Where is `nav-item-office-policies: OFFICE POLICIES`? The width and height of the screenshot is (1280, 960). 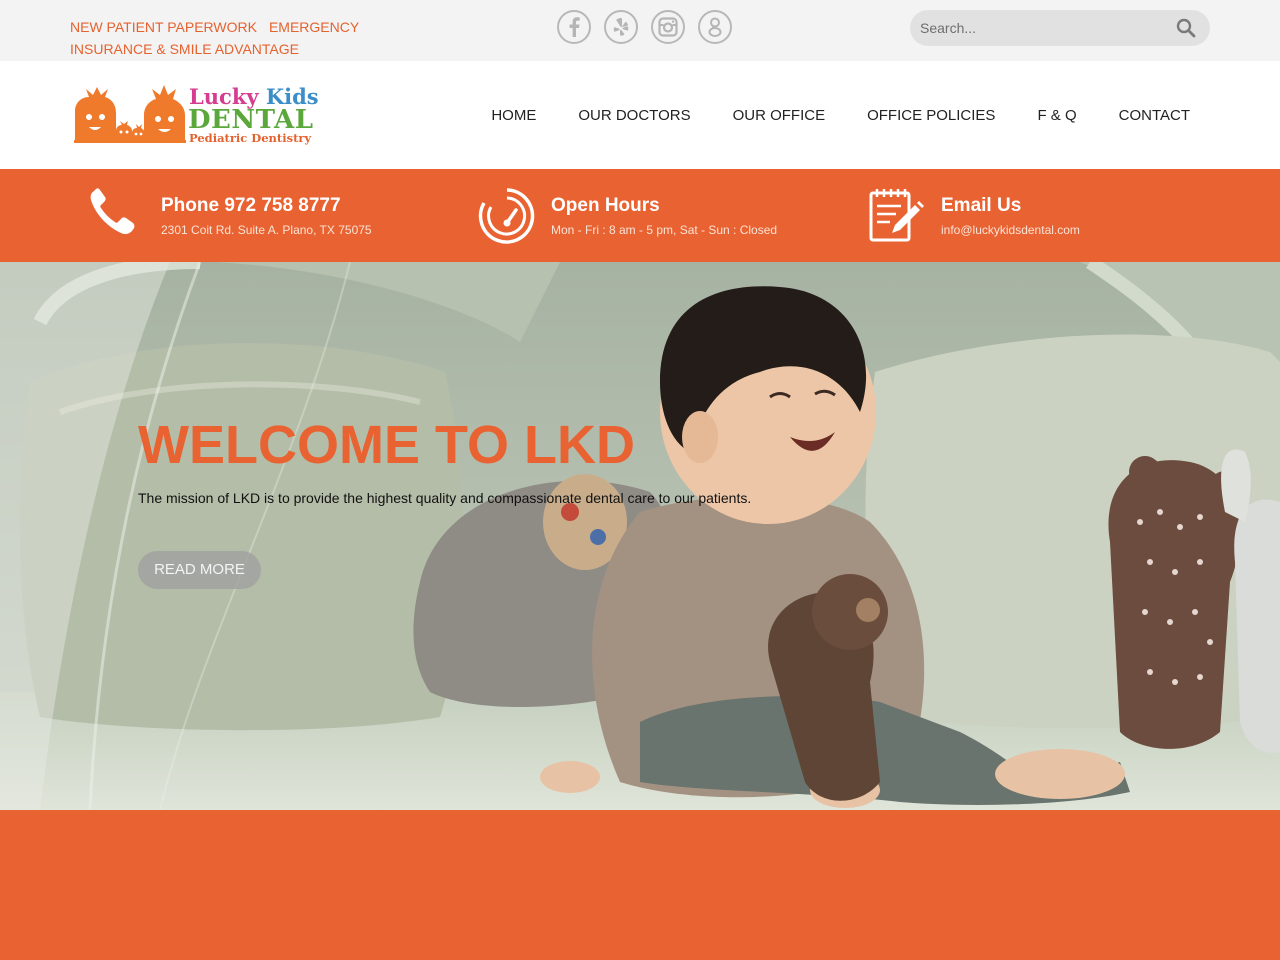
nav-item-office-policies: OFFICE POLICIES is located at coordinates (931, 116).